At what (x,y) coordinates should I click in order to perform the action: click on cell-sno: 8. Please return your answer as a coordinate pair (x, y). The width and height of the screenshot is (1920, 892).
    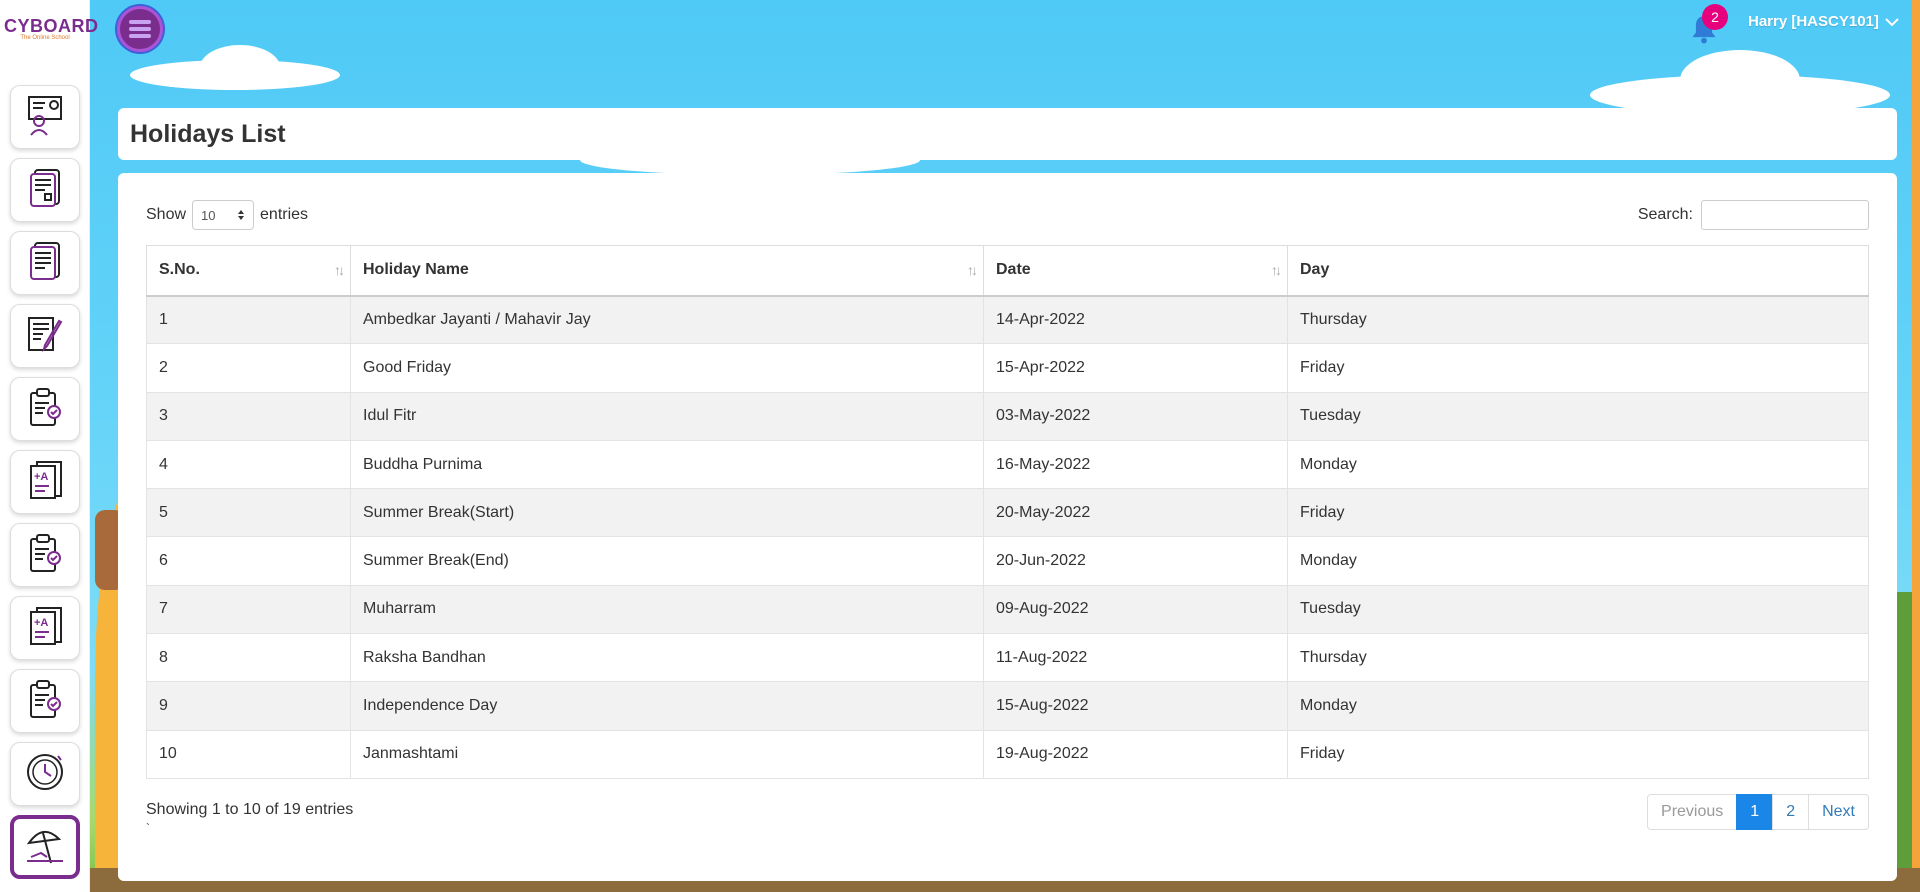
    Looking at the image, I should click on (248, 658).